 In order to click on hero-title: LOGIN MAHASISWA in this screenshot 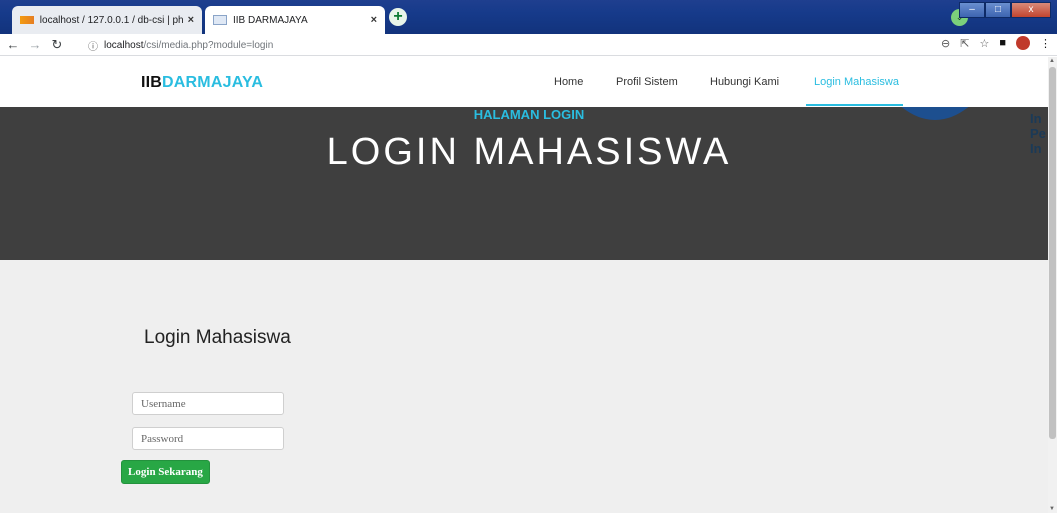, I will do `click(529, 152)`.